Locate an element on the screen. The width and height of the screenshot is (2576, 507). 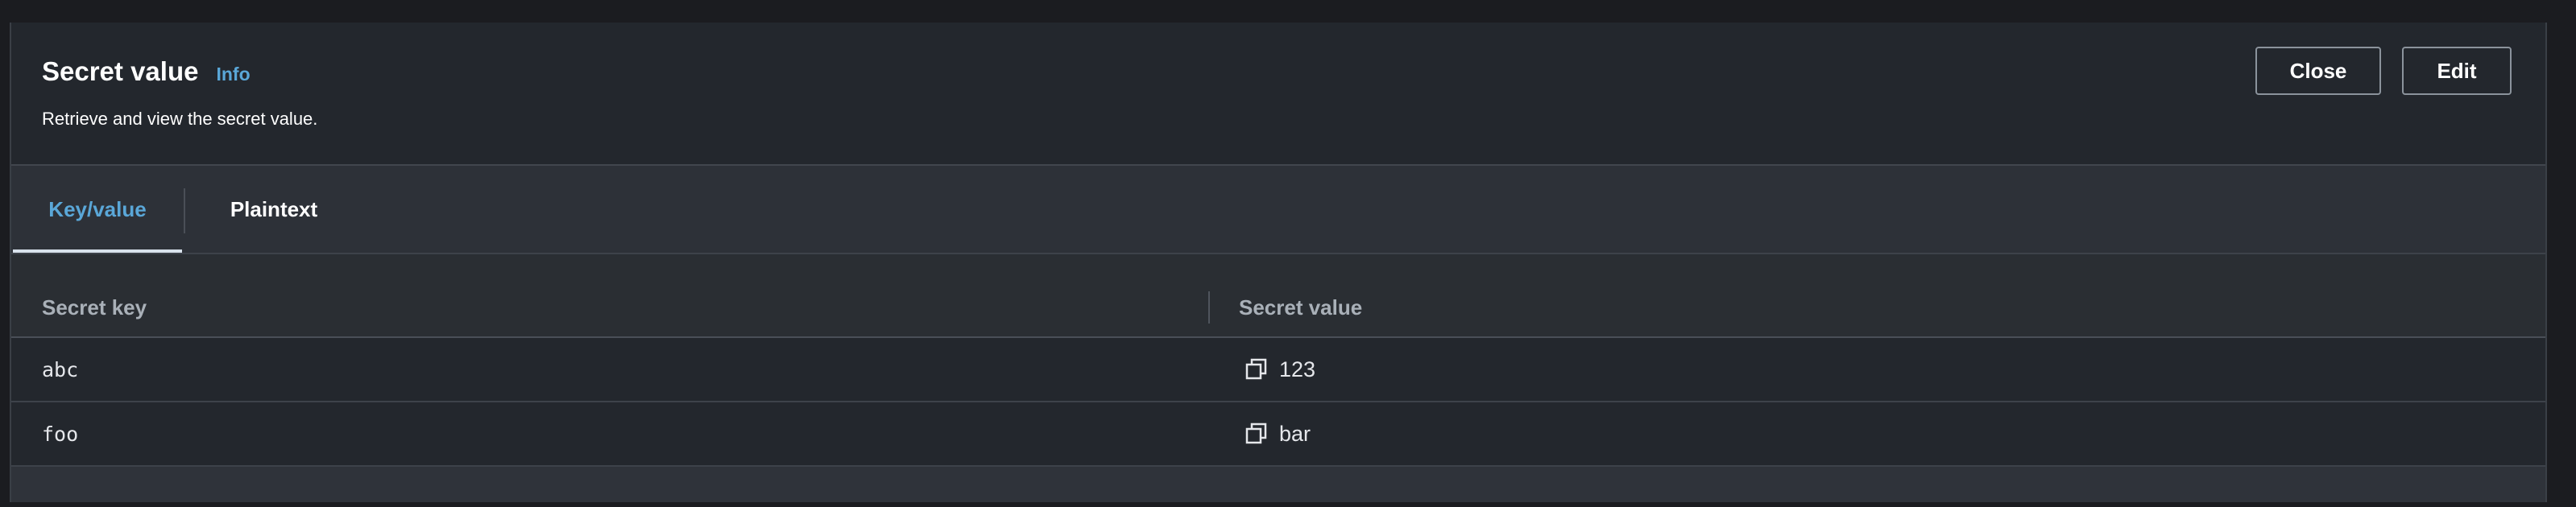
column-header-secret-value: Secret value is located at coordinates (1301, 307).